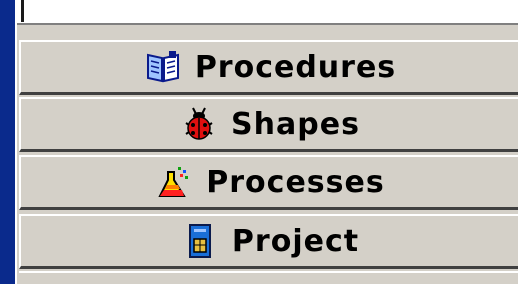 The width and height of the screenshot is (518, 284). What do you see at coordinates (295, 67) in the screenshot?
I see `procedures-label: Procedures` at bounding box center [295, 67].